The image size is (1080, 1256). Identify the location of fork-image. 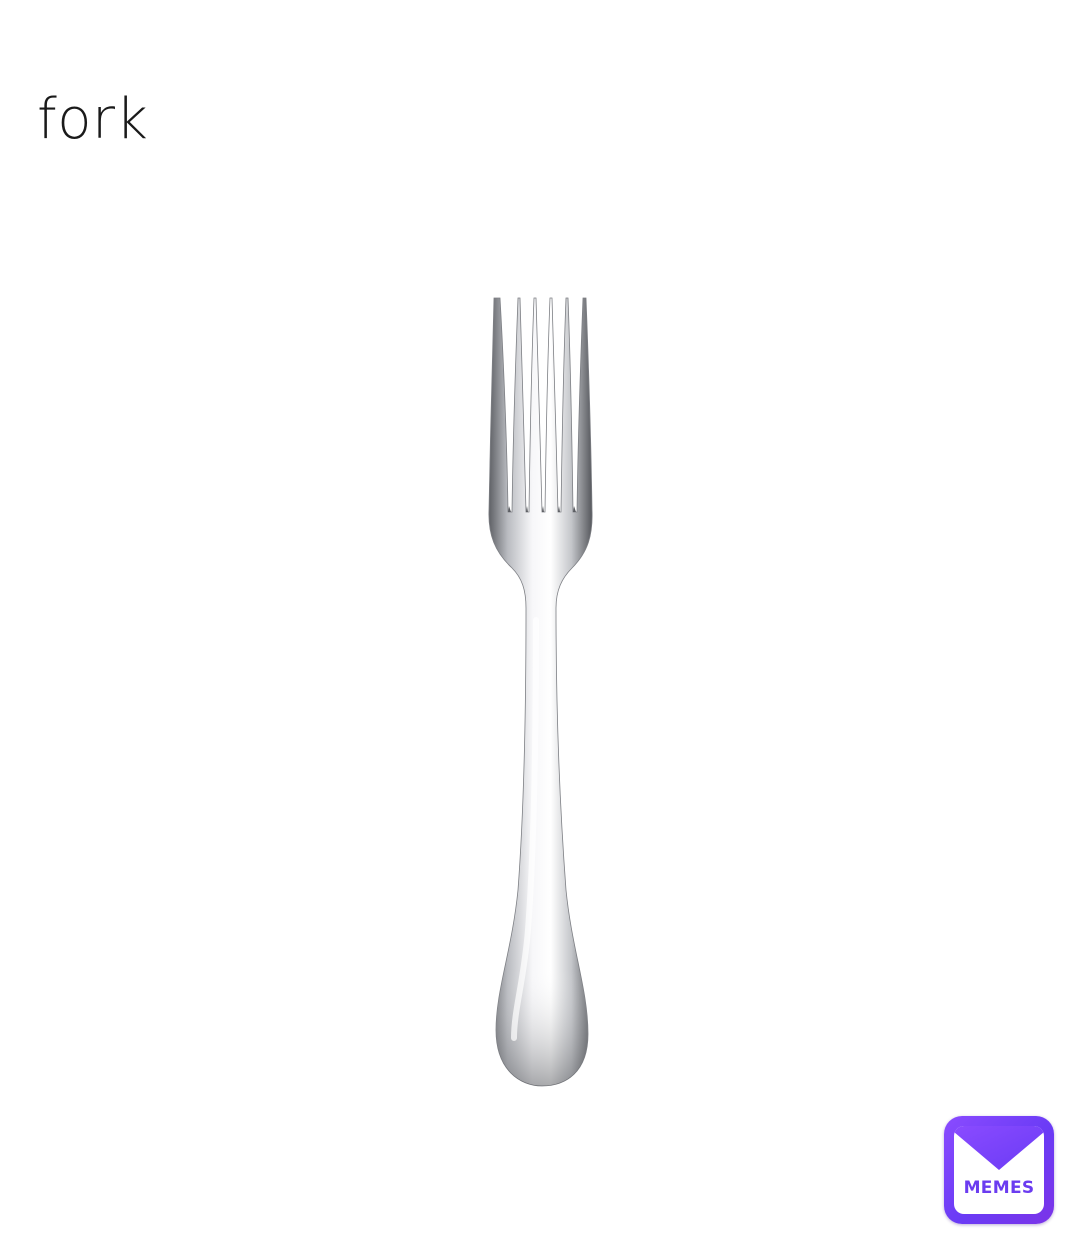
(540, 690).